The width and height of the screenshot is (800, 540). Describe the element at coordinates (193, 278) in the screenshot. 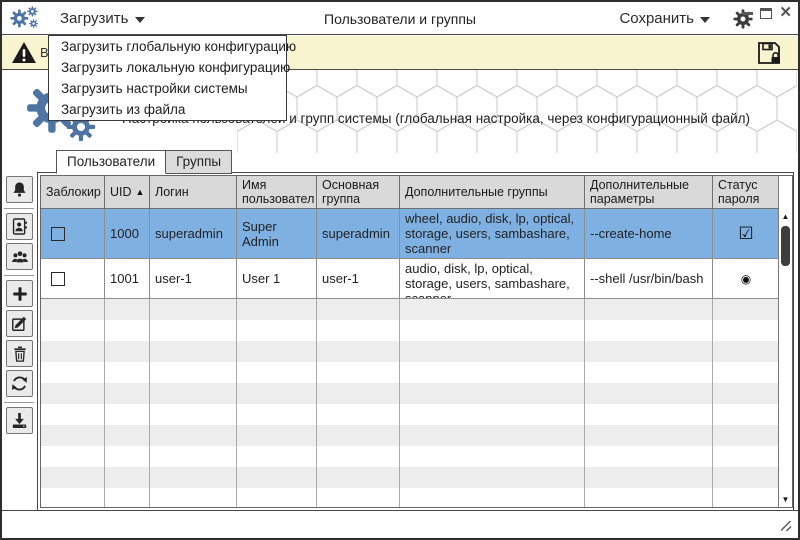

I see `login-cell: user-1` at that location.